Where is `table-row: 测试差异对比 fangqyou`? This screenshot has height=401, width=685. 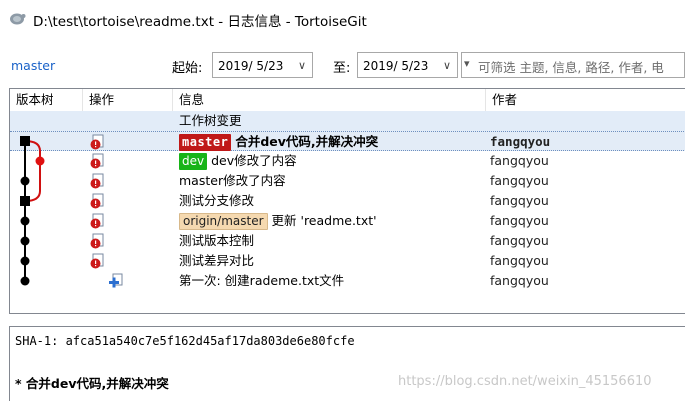 table-row: 测试差异对比 fangqyou is located at coordinates (347, 261).